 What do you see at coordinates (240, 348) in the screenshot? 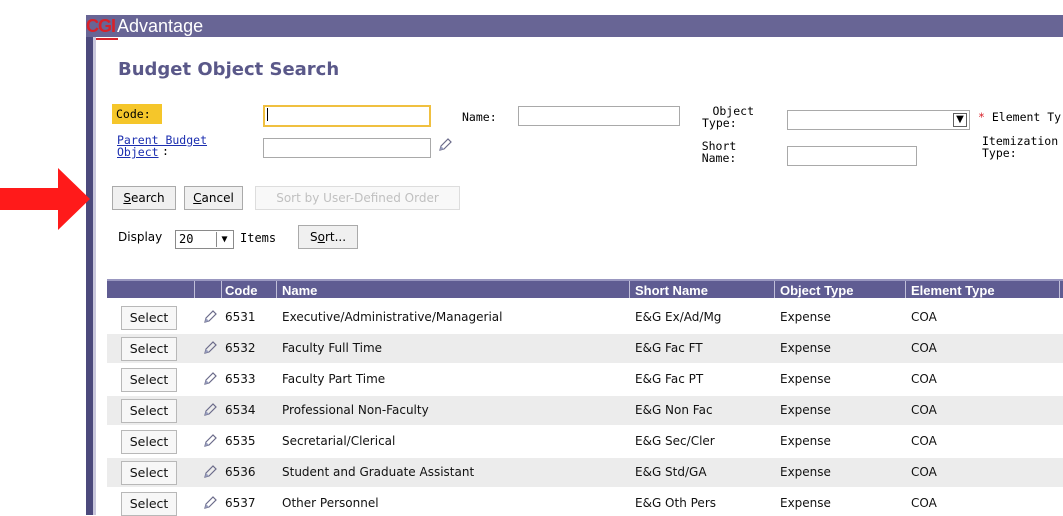
I see `cell-code: 6532` at bounding box center [240, 348].